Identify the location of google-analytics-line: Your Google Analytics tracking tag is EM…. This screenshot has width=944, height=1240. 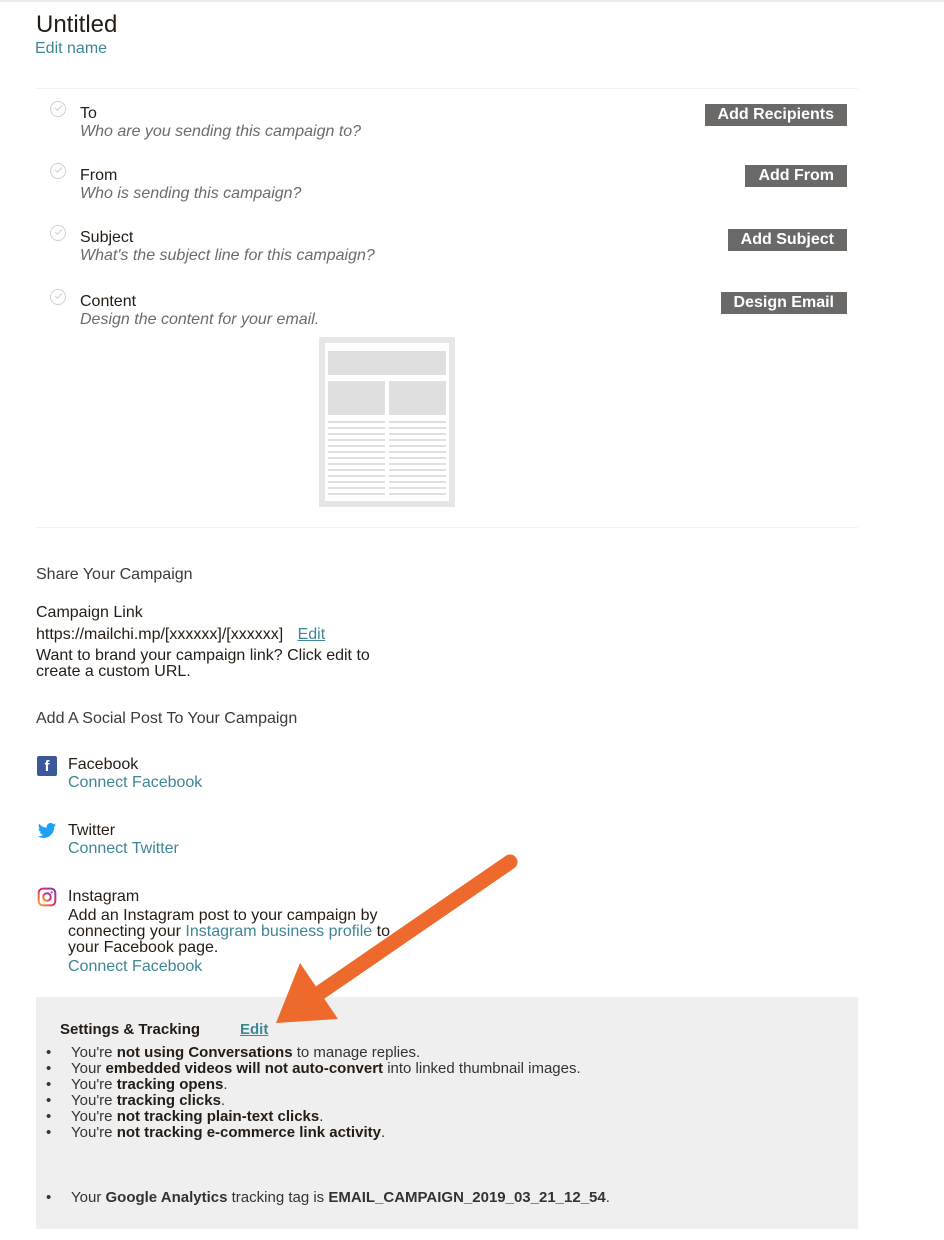
(328, 1197).